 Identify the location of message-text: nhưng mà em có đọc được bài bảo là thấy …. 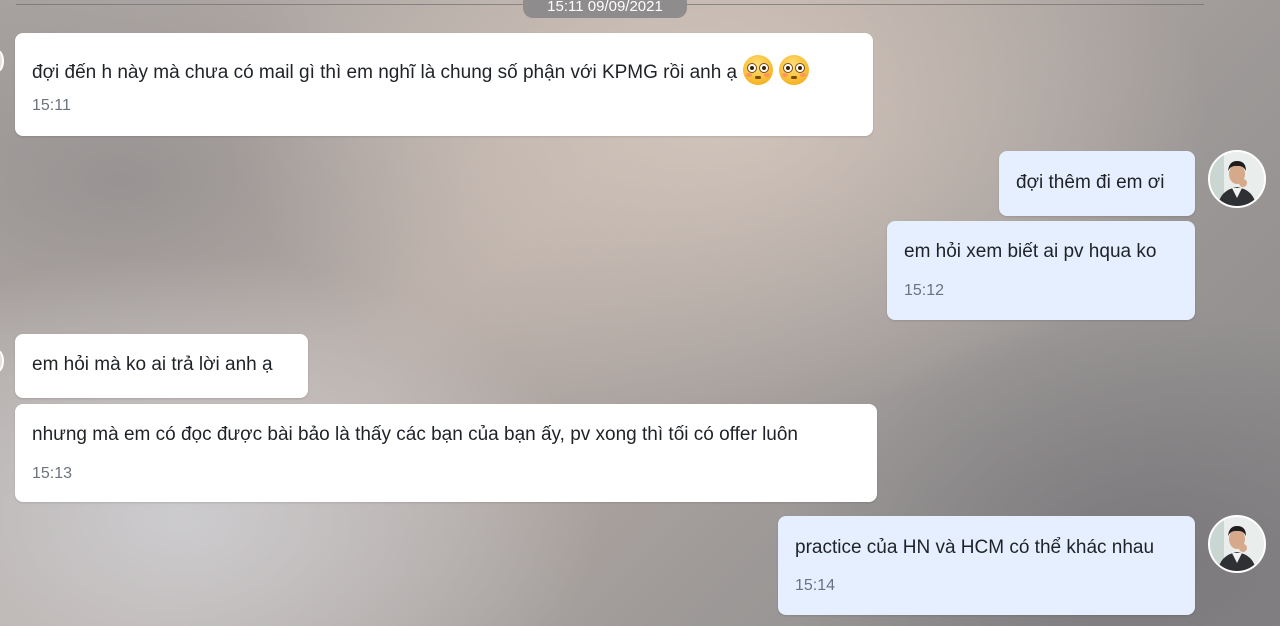
(415, 434).